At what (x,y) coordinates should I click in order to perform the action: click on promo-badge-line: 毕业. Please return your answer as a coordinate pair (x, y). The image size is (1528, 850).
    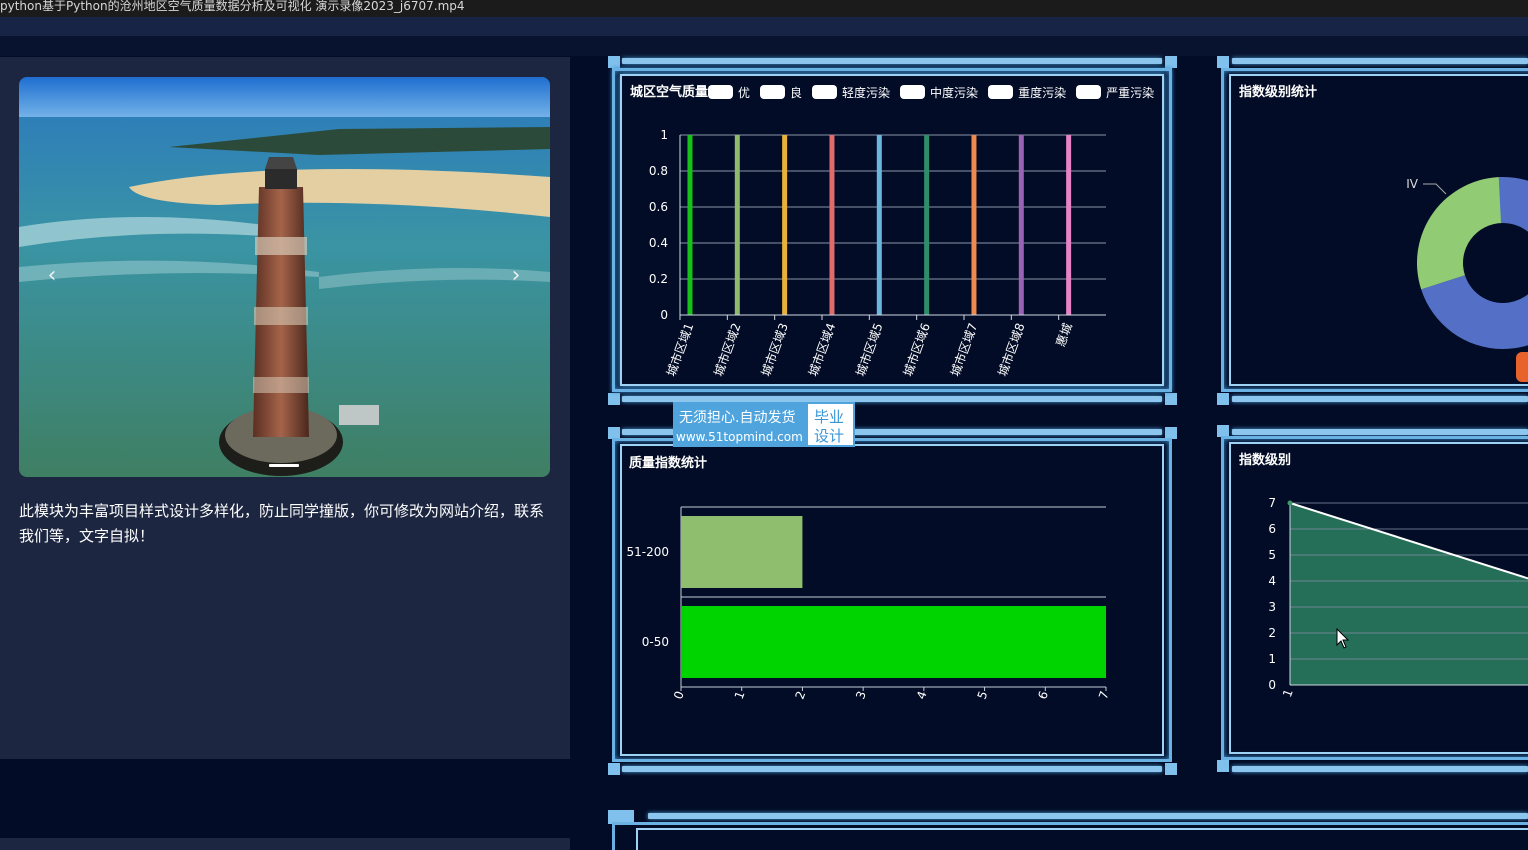
    Looking at the image, I should click on (829, 417).